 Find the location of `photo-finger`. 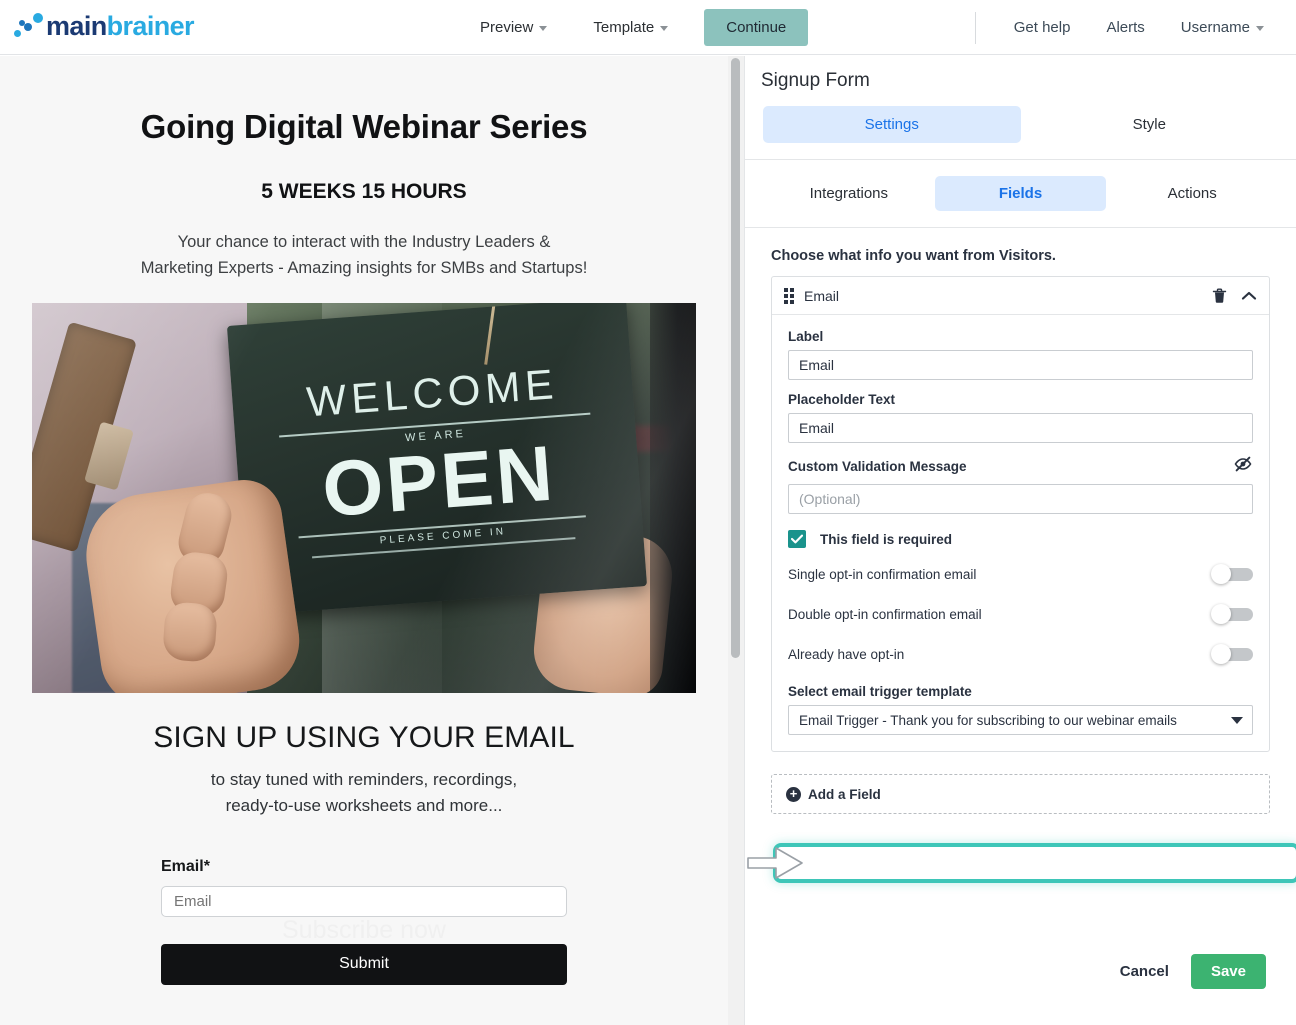

photo-finger is located at coordinates (190, 632).